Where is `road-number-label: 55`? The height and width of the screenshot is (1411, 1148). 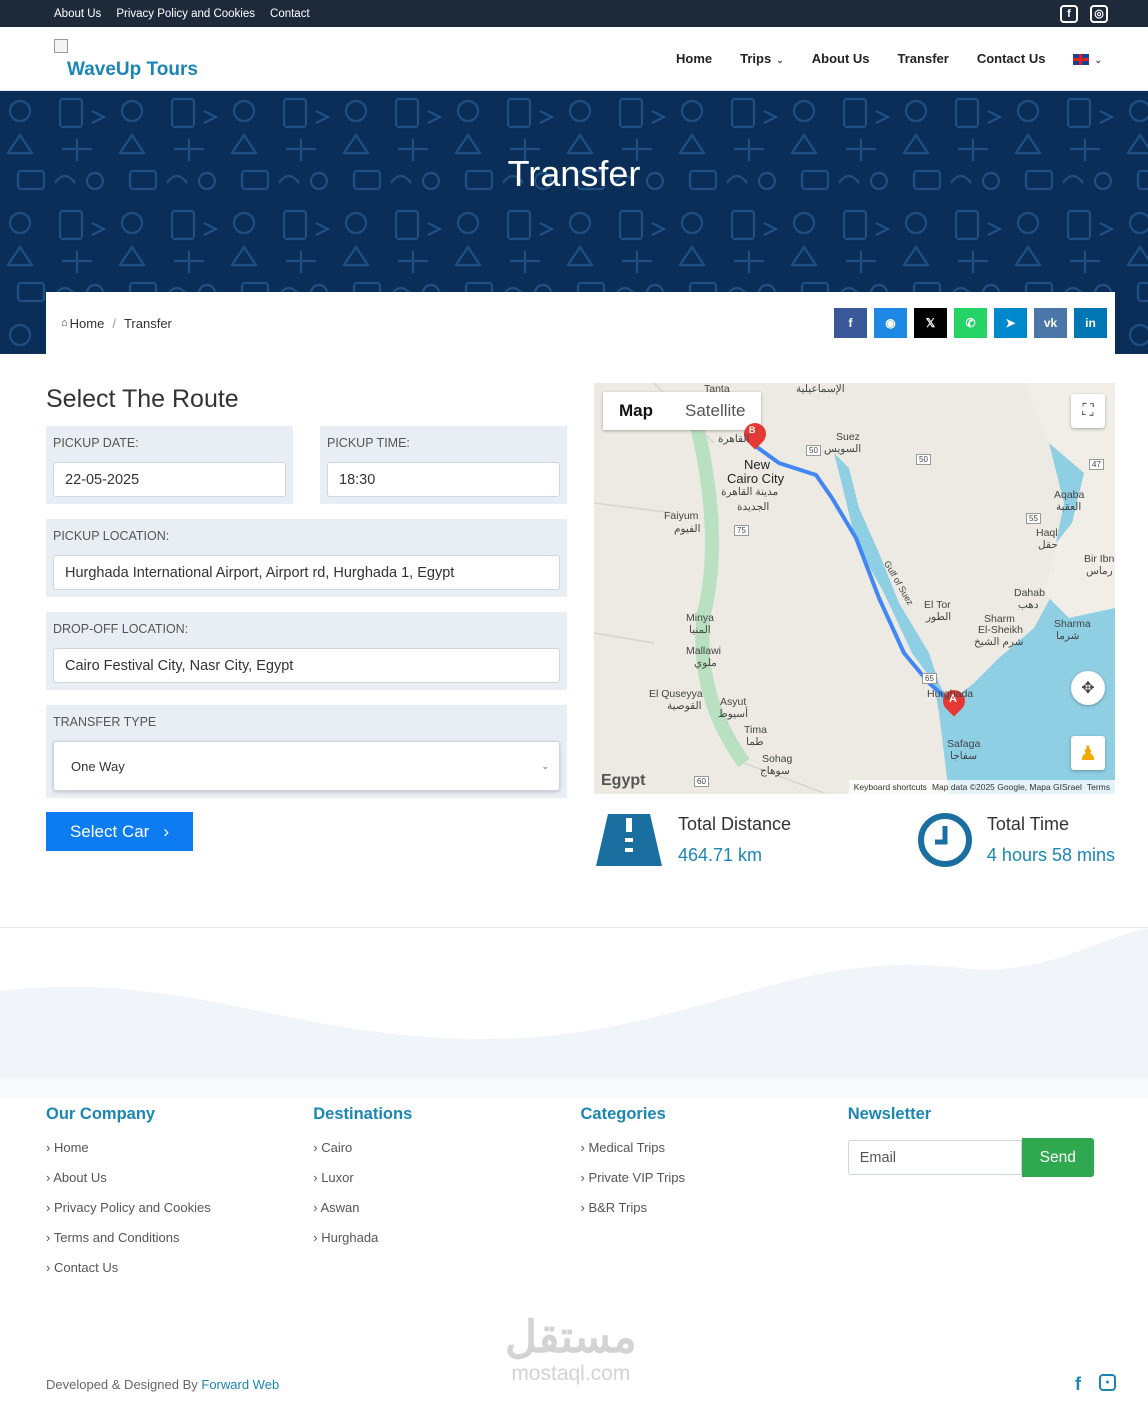 road-number-label: 55 is located at coordinates (1033, 518).